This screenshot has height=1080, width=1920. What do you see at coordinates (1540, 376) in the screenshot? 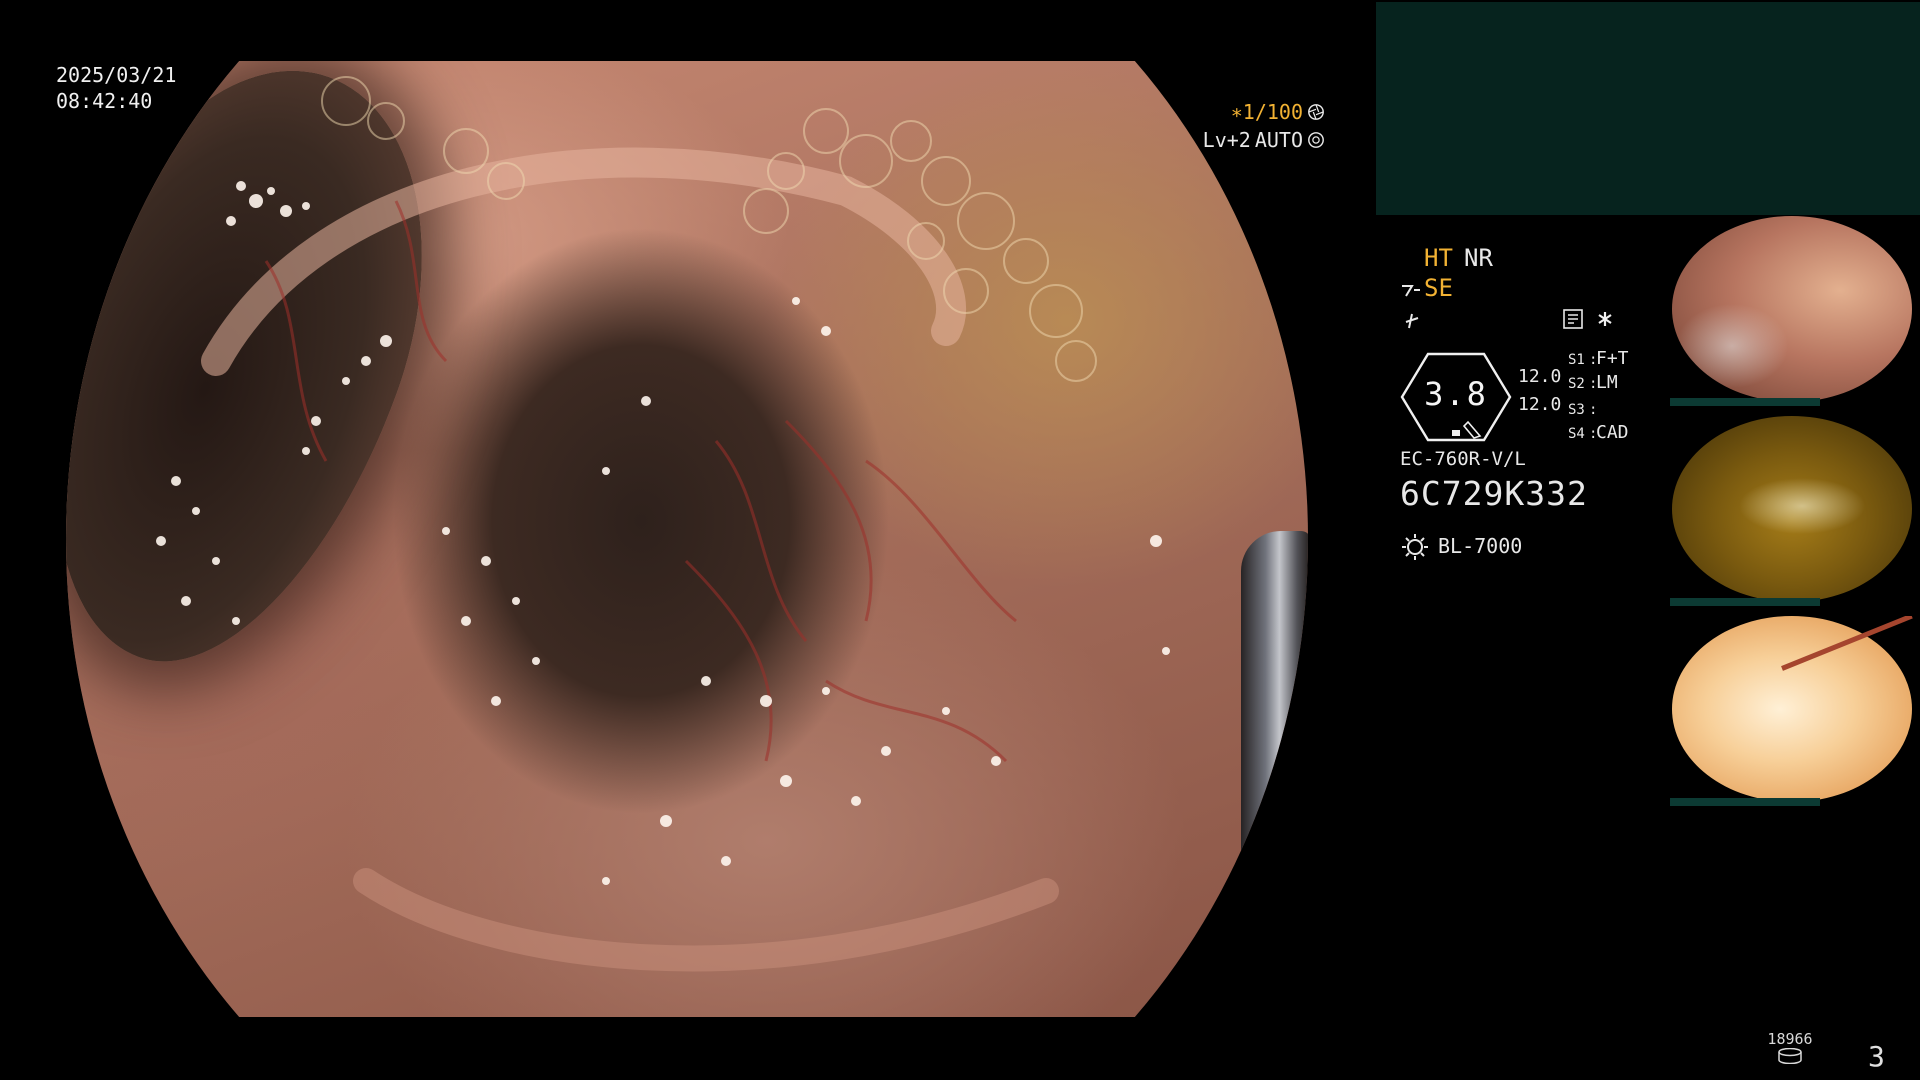
I see `zoom-top-number: 12.0` at bounding box center [1540, 376].